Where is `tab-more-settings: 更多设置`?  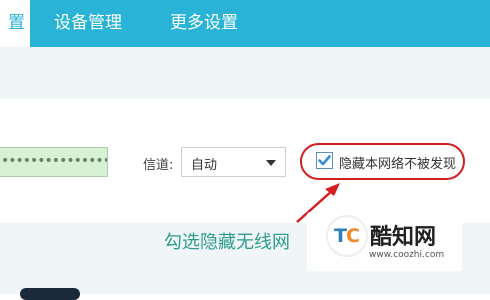
tab-more-settings: 更多设置 is located at coordinates (204, 23).